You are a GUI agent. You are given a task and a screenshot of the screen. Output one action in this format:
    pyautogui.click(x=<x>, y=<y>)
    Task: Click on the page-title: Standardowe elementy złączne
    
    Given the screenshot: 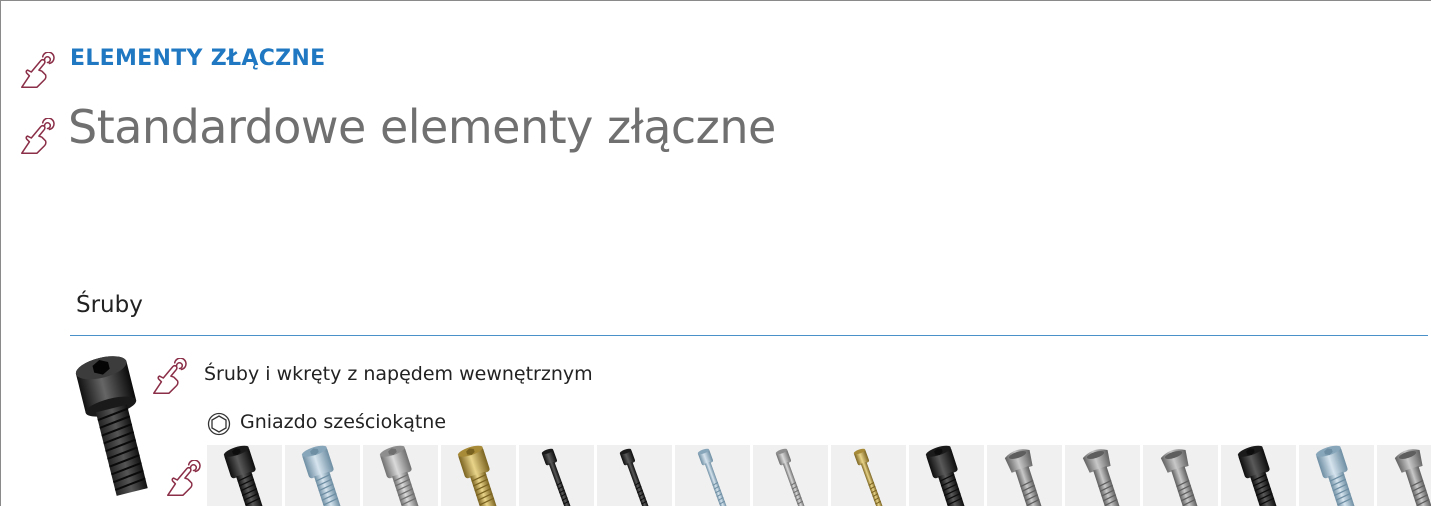 What is the action you would take?
    pyautogui.click(x=422, y=127)
    